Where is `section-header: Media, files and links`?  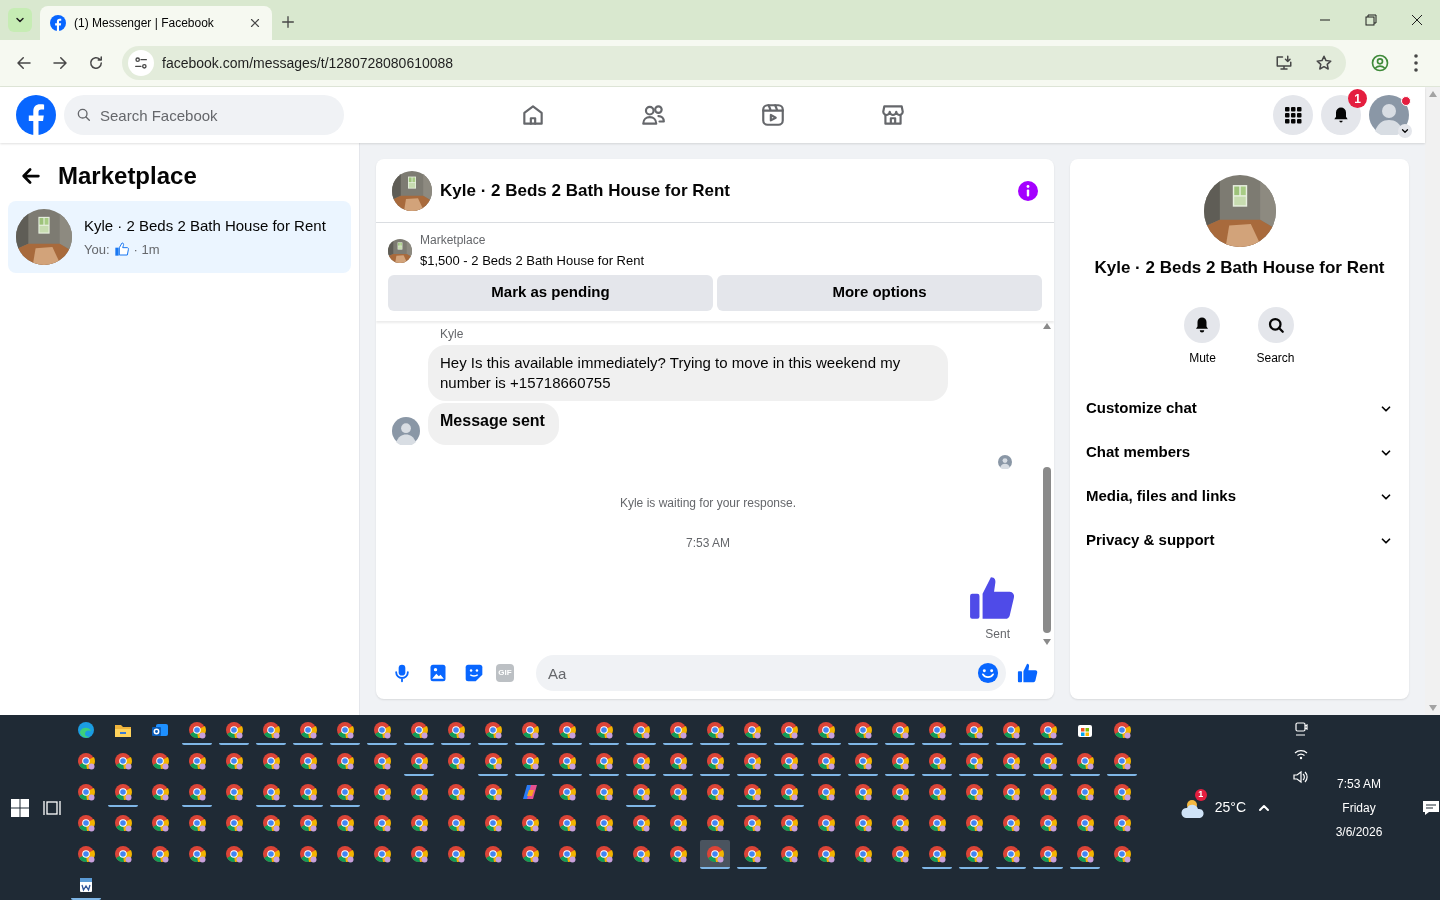 section-header: Media, files and links is located at coordinates (1239, 496).